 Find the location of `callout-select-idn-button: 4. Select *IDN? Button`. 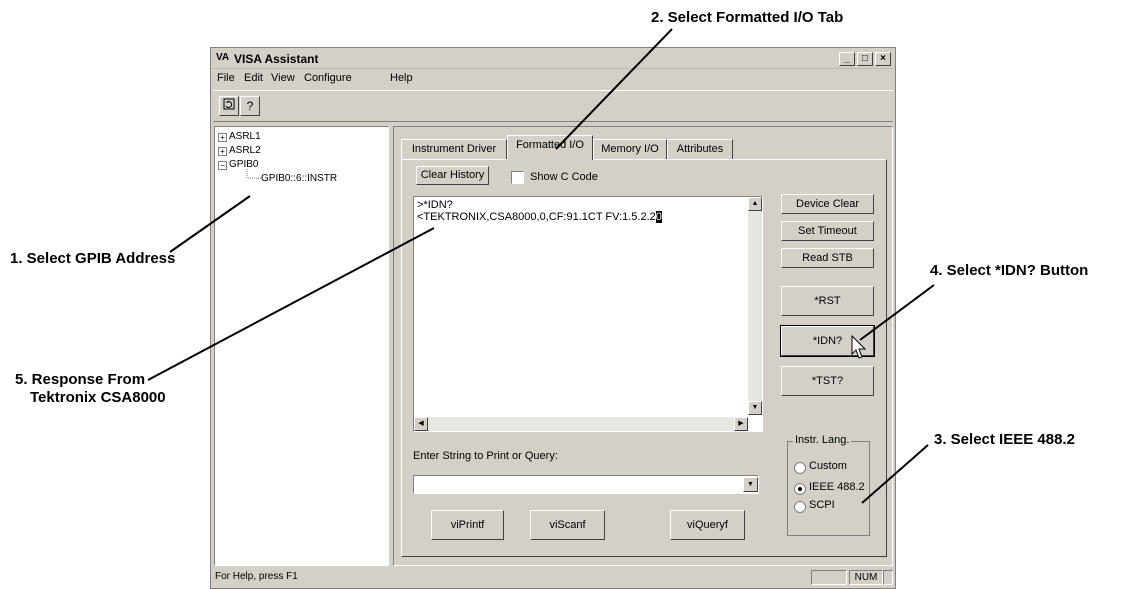

callout-select-idn-button: 4. Select *IDN? Button is located at coordinates (1009, 270).